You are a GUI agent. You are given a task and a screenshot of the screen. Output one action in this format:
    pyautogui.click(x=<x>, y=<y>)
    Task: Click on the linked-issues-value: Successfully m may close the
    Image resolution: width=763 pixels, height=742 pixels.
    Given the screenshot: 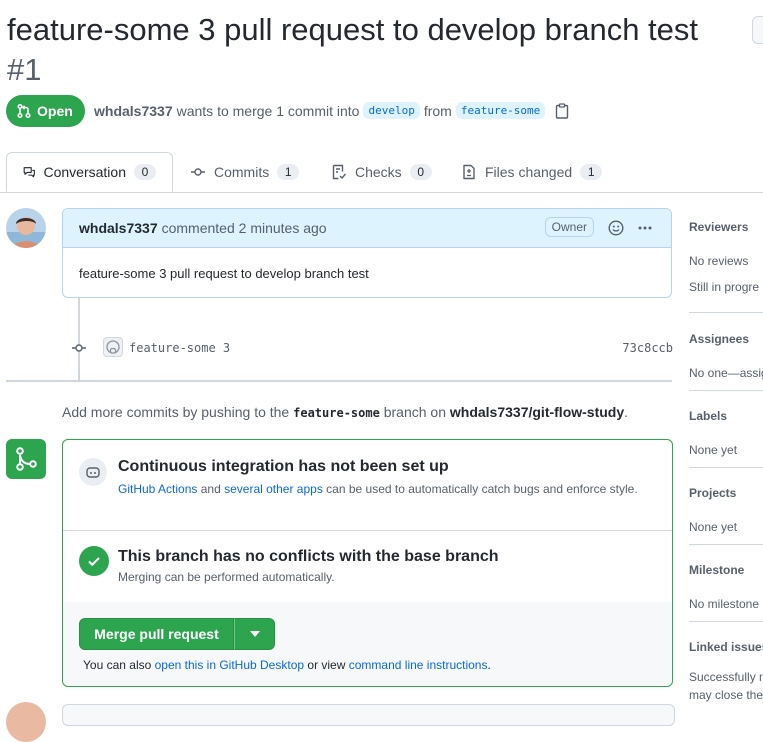 What is the action you would take?
    pyautogui.click(x=726, y=686)
    